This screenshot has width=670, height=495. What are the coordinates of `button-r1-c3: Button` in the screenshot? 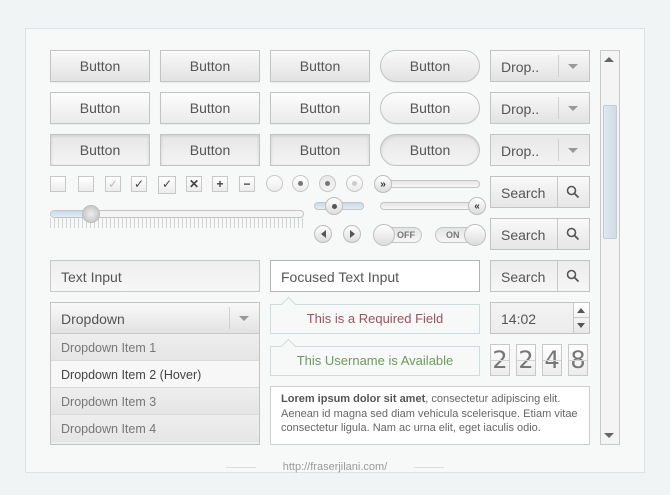 It's located at (320, 66).